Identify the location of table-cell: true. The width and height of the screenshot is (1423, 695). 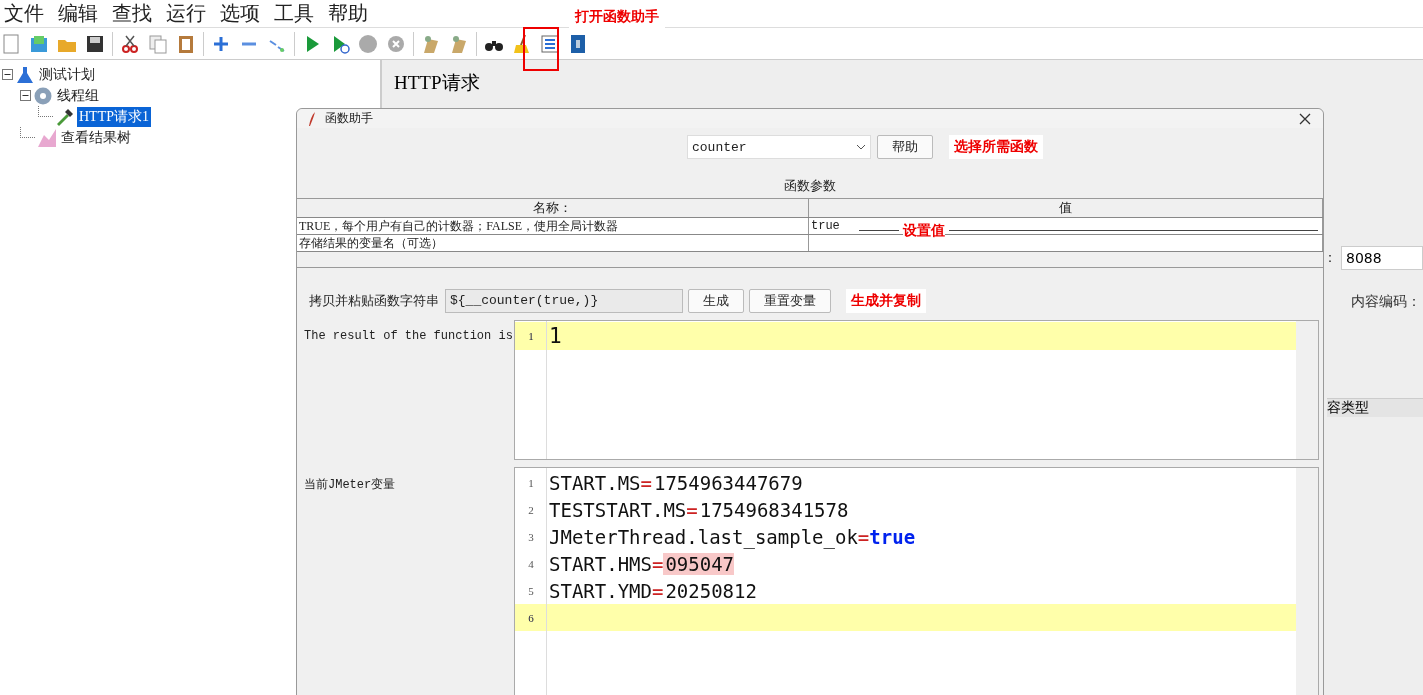
(825, 226).